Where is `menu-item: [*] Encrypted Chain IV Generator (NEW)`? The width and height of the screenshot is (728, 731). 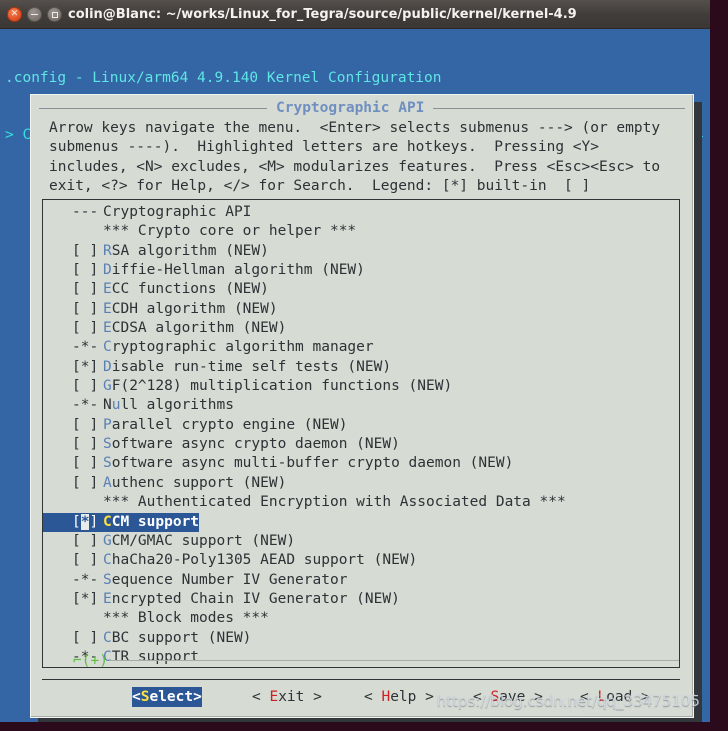
menu-item: [*] Encrypted Chain IV Generator (NEW) is located at coordinates (361, 599).